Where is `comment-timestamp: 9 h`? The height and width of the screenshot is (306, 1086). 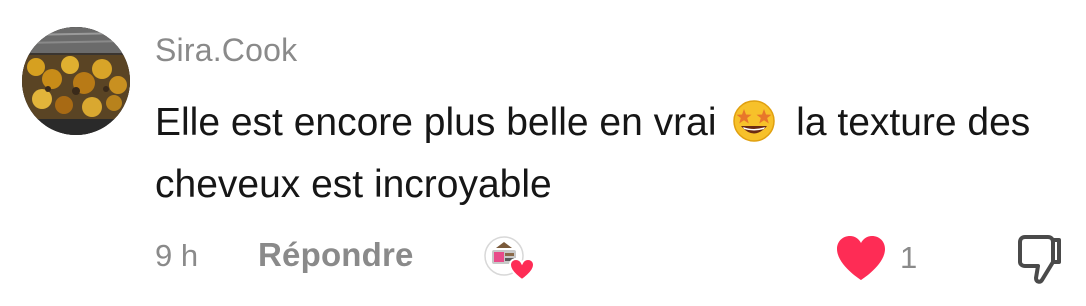 comment-timestamp: 9 h is located at coordinates (177, 255).